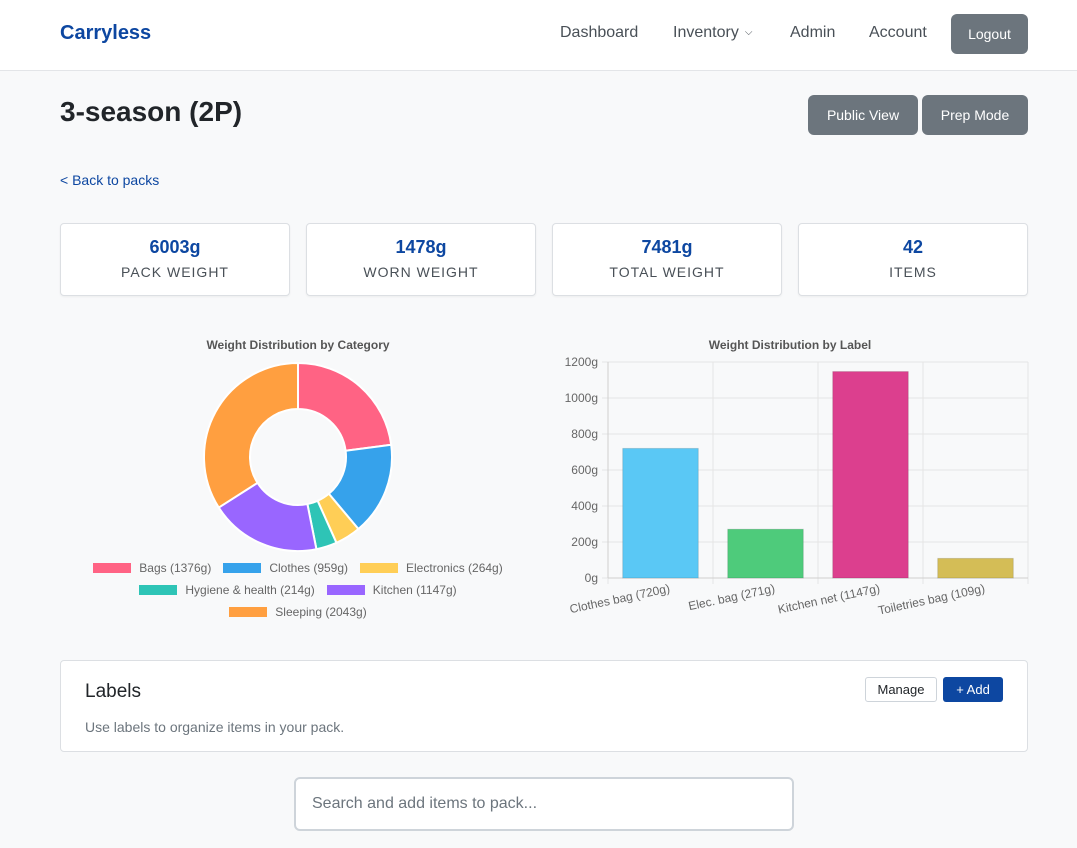 The width and height of the screenshot is (1077, 848). Describe the element at coordinates (175, 247) in the screenshot. I see `stat-value: 6003g` at that location.